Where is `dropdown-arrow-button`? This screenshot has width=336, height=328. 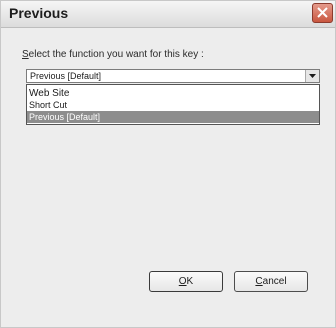
dropdown-arrow-button is located at coordinates (312, 76).